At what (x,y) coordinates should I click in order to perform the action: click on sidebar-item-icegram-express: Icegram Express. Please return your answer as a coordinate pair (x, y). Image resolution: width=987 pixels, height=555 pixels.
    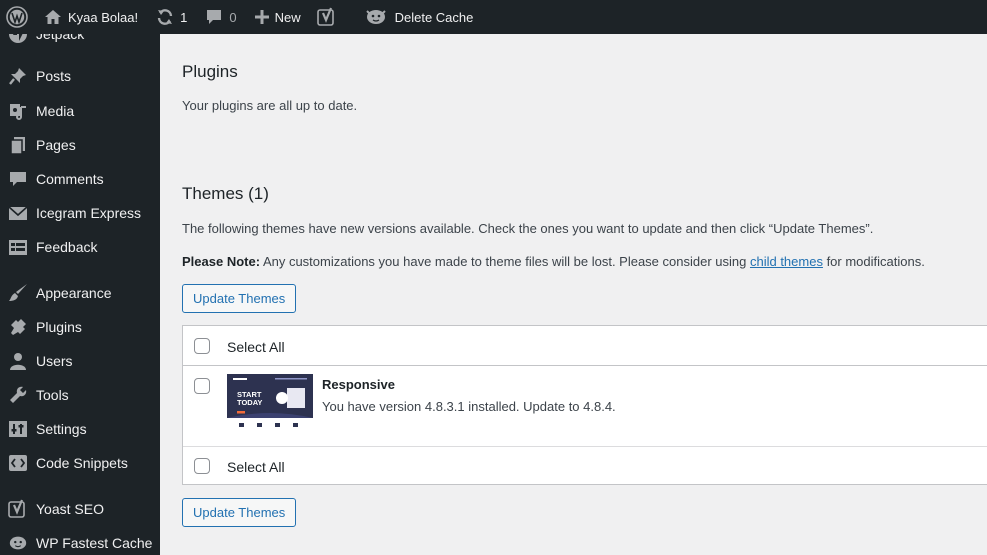
    Looking at the image, I should click on (80, 213).